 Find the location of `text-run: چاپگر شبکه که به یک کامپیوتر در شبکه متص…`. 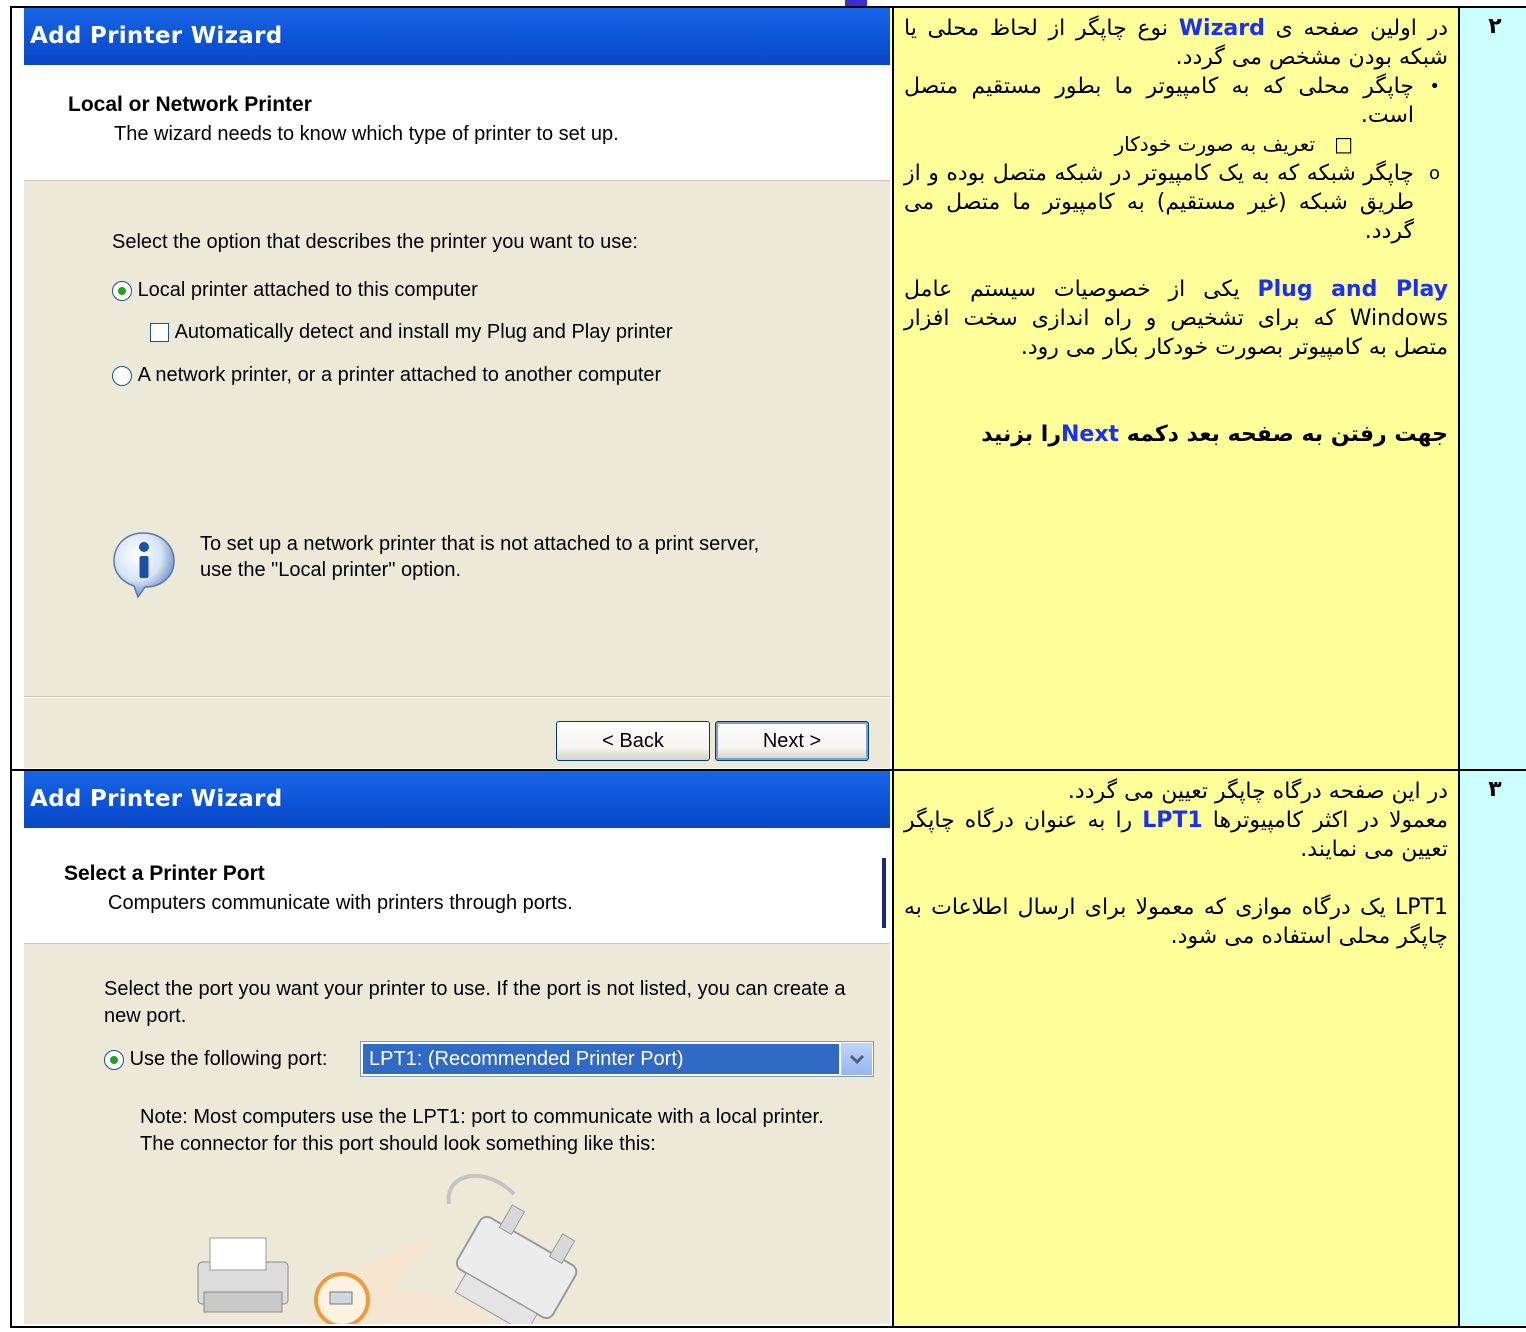

text-run: چاپگر شبکه که به یک کامپیوتر در شبکه متص… is located at coordinates (1159, 202).